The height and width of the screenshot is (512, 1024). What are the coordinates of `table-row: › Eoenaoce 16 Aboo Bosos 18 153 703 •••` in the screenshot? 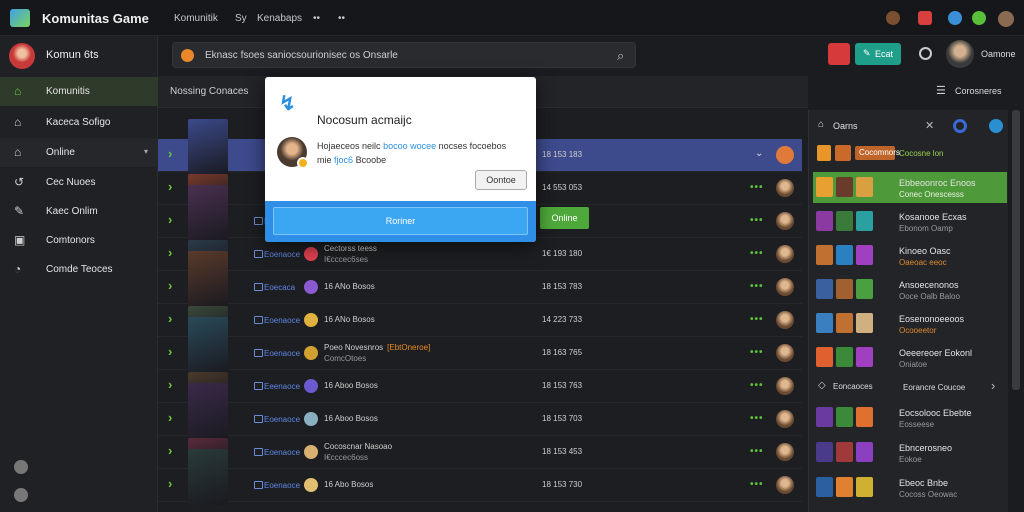 It's located at (480, 411).